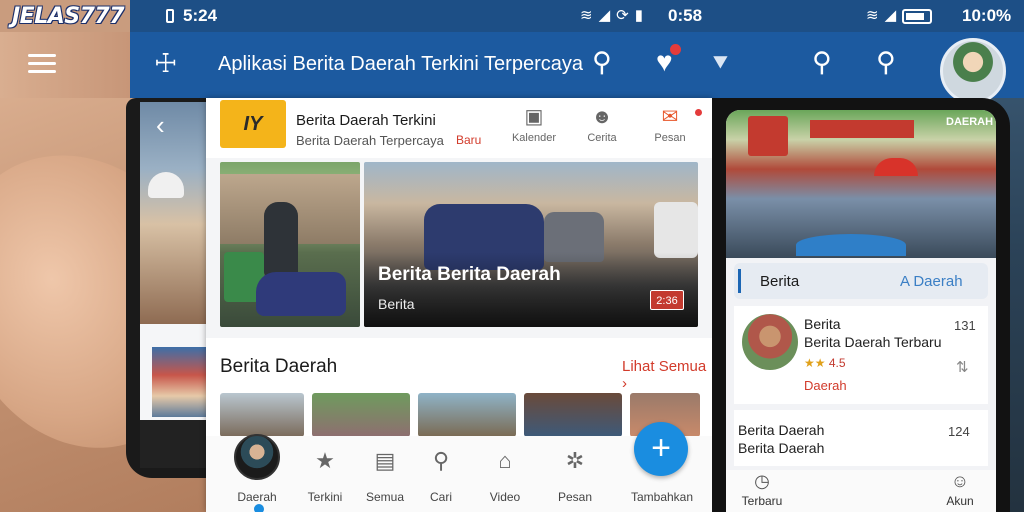 The height and width of the screenshot is (512, 1024). What do you see at coordinates (200, 15) in the screenshot?
I see `status-time-left: 5:24` at bounding box center [200, 15].